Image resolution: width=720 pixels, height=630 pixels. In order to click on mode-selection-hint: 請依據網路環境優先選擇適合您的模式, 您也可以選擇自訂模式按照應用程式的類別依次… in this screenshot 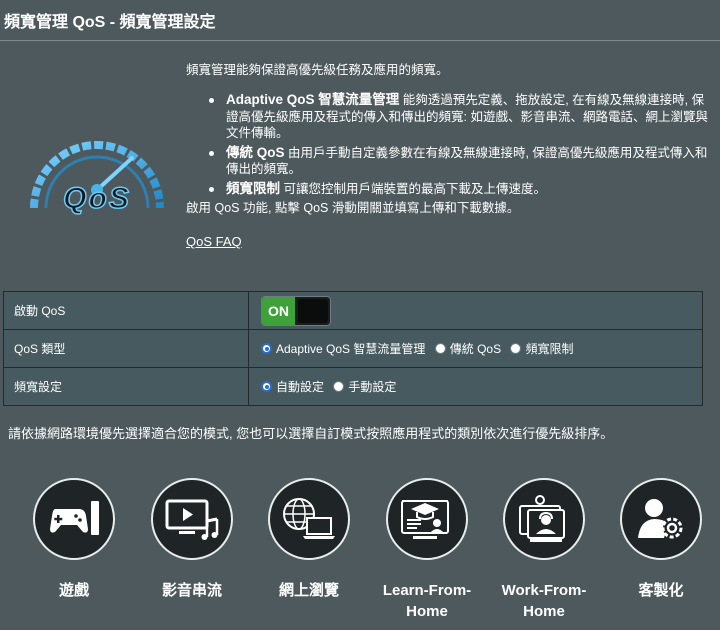, I will do `click(311, 433)`.